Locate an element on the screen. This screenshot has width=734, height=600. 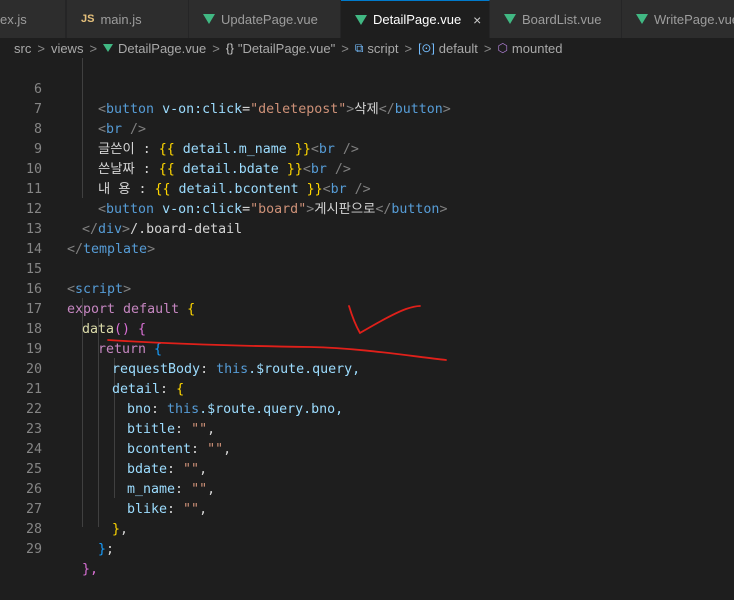
code-line: 28 }; is located at coordinates (367, 528).